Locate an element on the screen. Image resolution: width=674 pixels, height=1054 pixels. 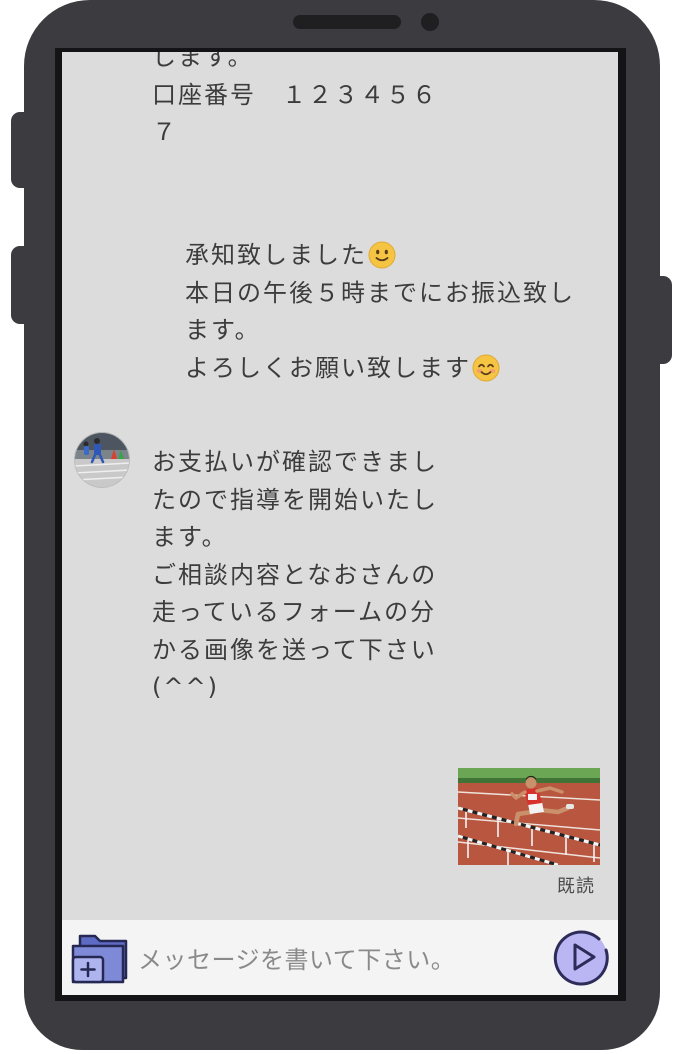
message-line: ご相談内容となおさんの is located at coordinates (295, 574).